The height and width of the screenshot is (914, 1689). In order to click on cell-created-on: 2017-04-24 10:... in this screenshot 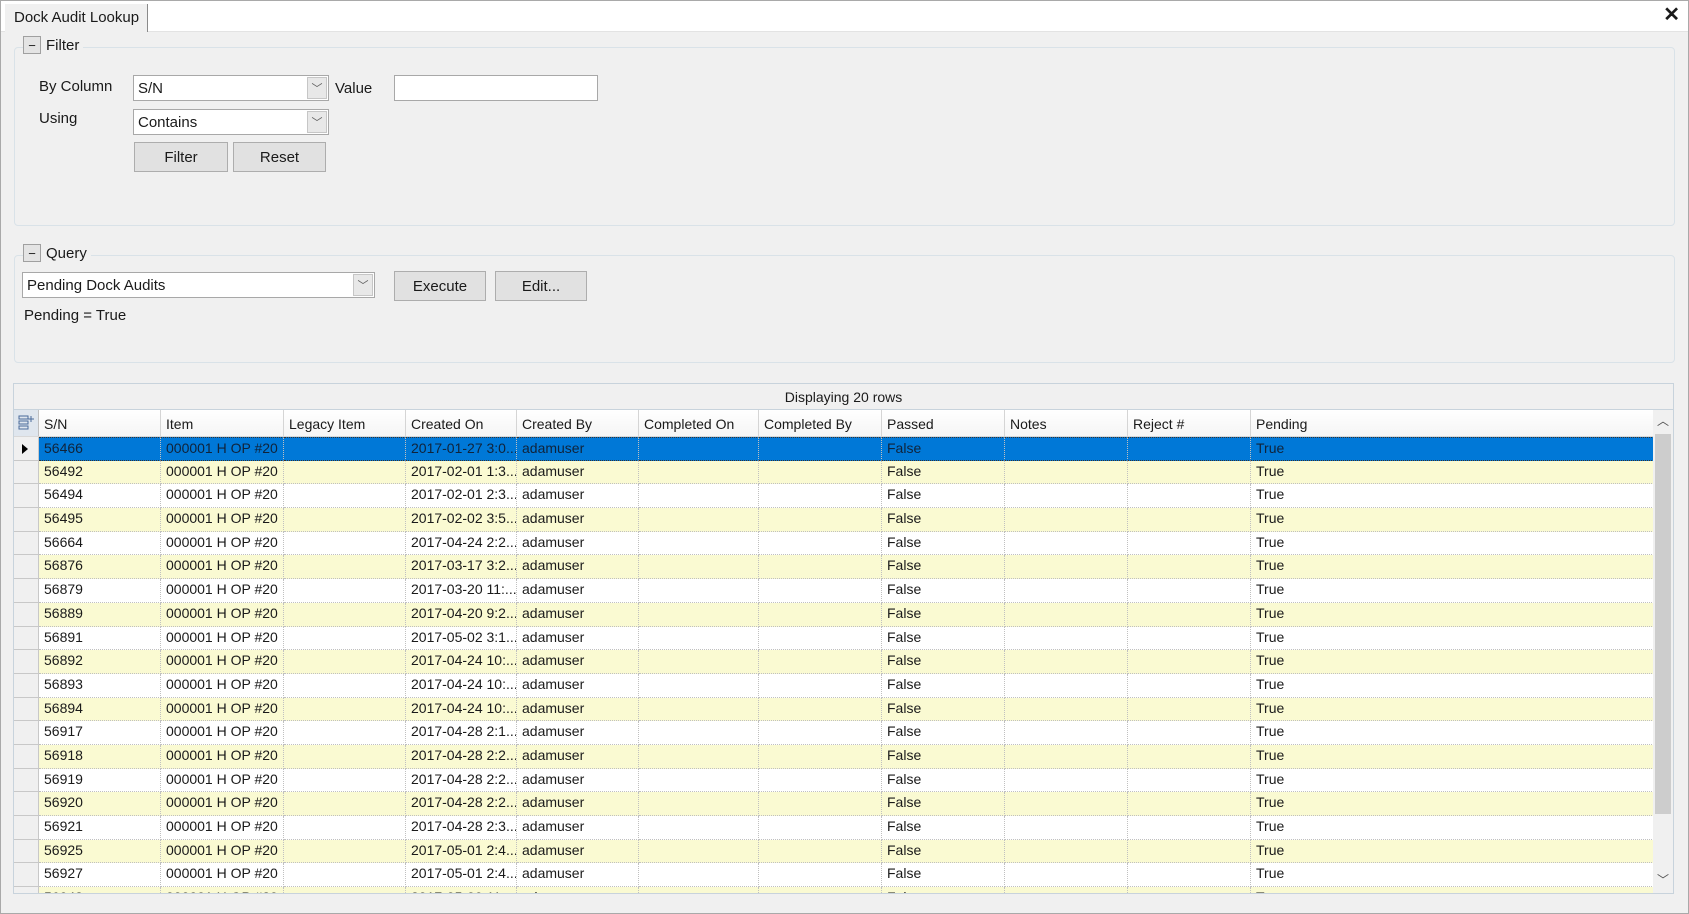, I will do `click(461, 662)`.